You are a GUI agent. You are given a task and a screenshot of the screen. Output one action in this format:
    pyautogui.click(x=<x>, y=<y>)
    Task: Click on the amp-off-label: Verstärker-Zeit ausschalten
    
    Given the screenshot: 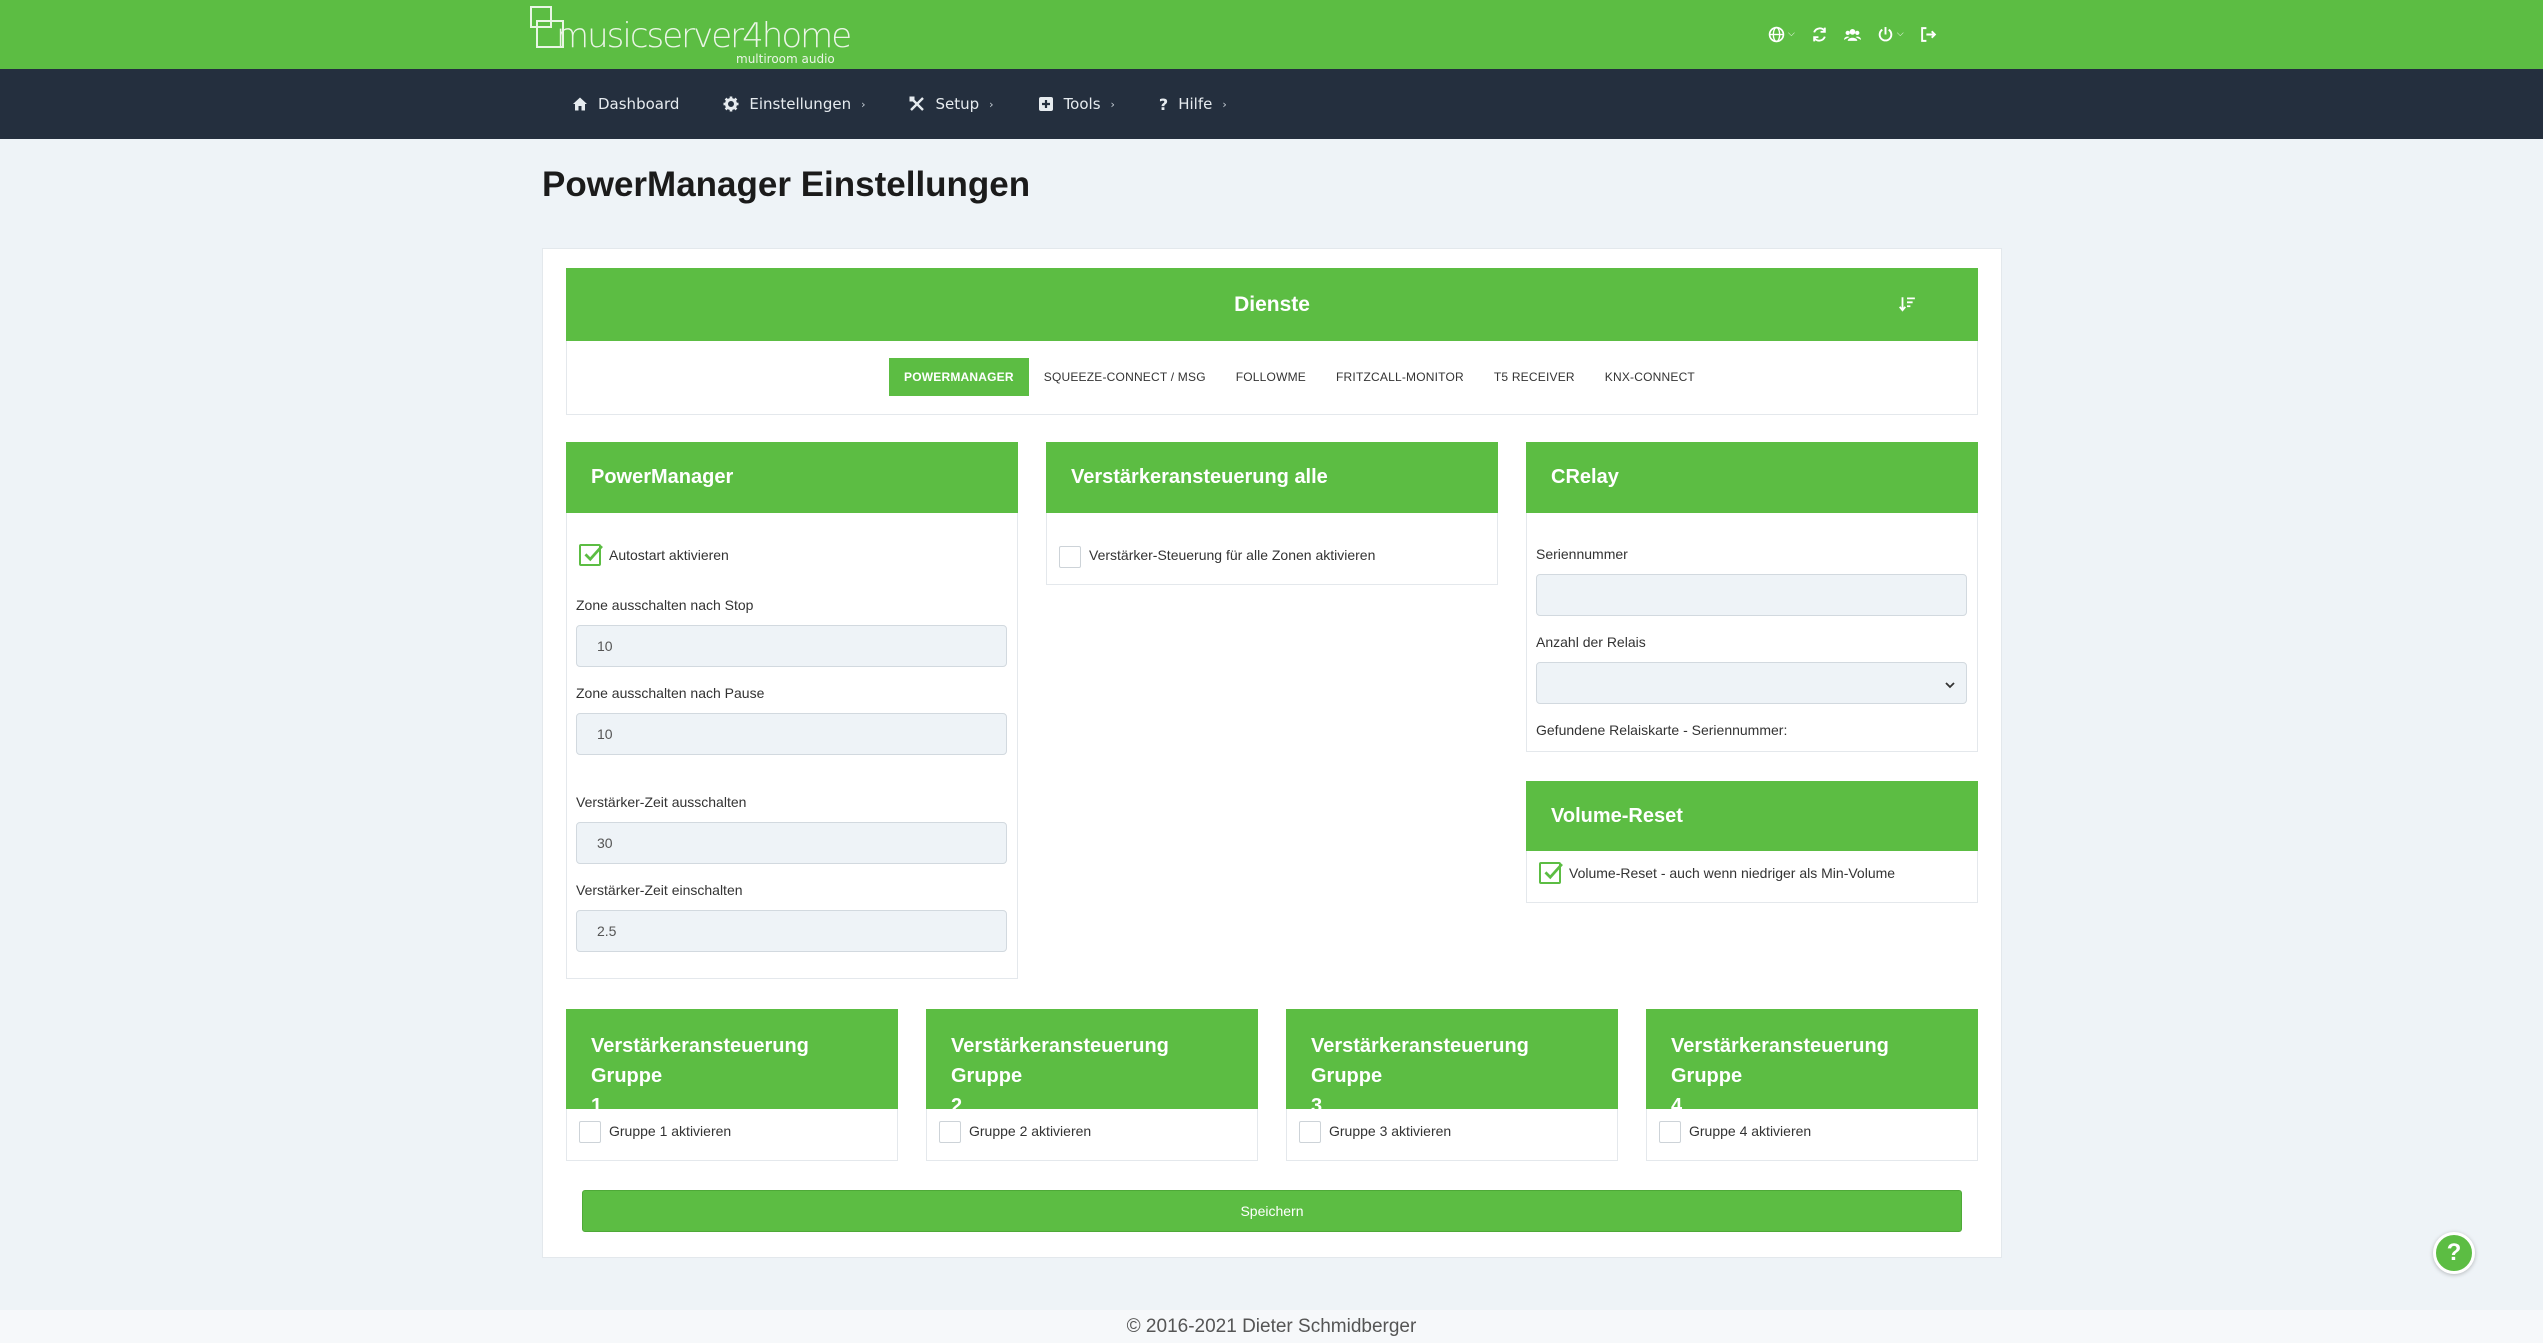 What is the action you would take?
    pyautogui.click(x=661, y=802)
    